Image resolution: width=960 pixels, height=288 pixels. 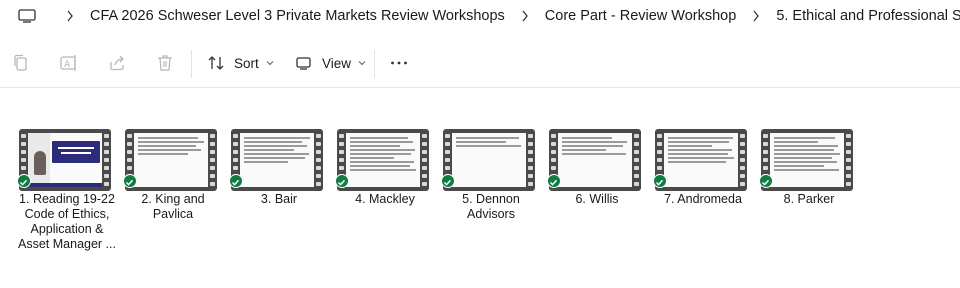 What do you see at coordinates (641, 16) in the screenshot?
I see `breadcrumb-item-core-part: Core Part - Review Workshop` at bounding box center [641, 16].